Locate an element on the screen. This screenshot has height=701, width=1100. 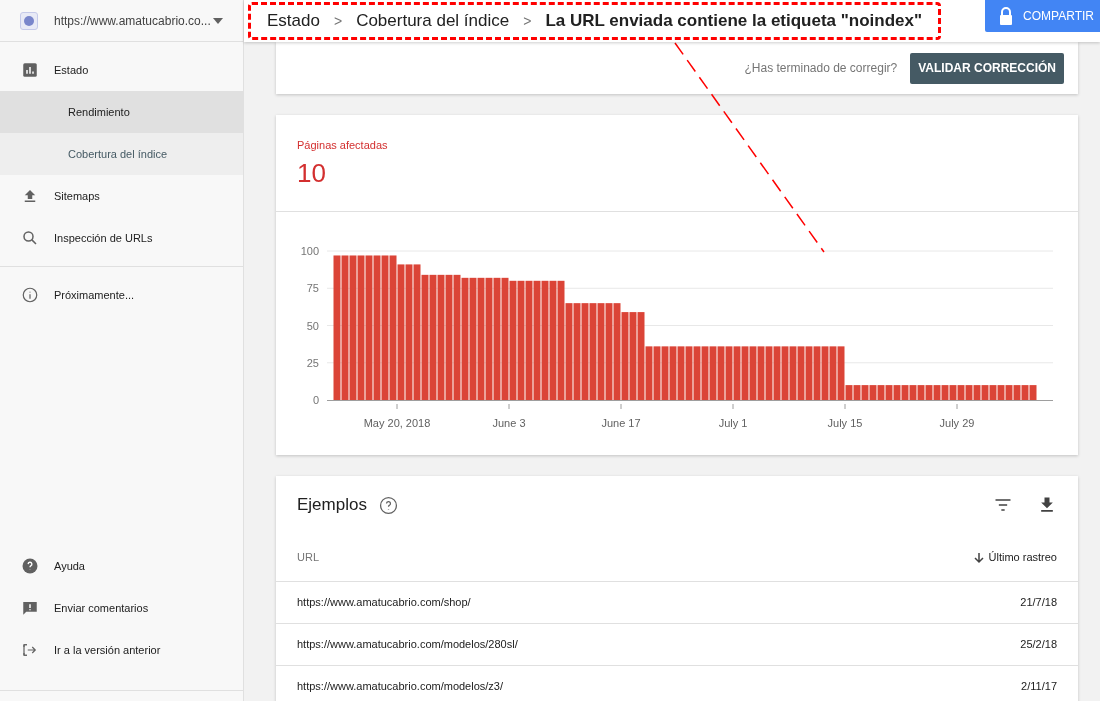
breadcrumb-link: La URL enviada contiene la etiqueta "noindex" is located at coordinates (734, 21).